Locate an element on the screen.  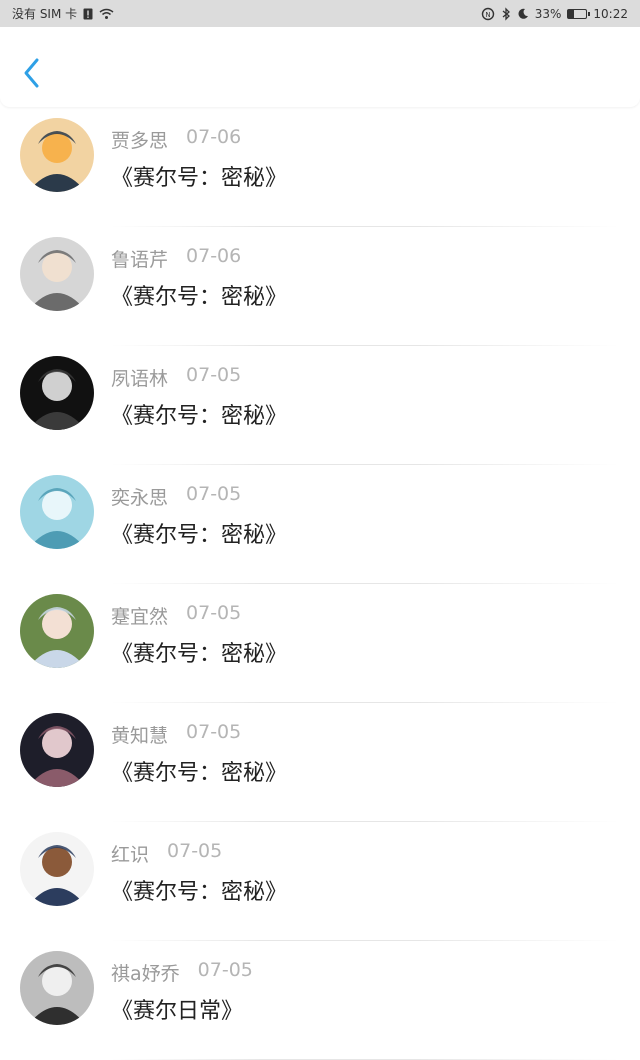
carrier-text: 没有 SIM 卡 is located at coordinates (45, 14).